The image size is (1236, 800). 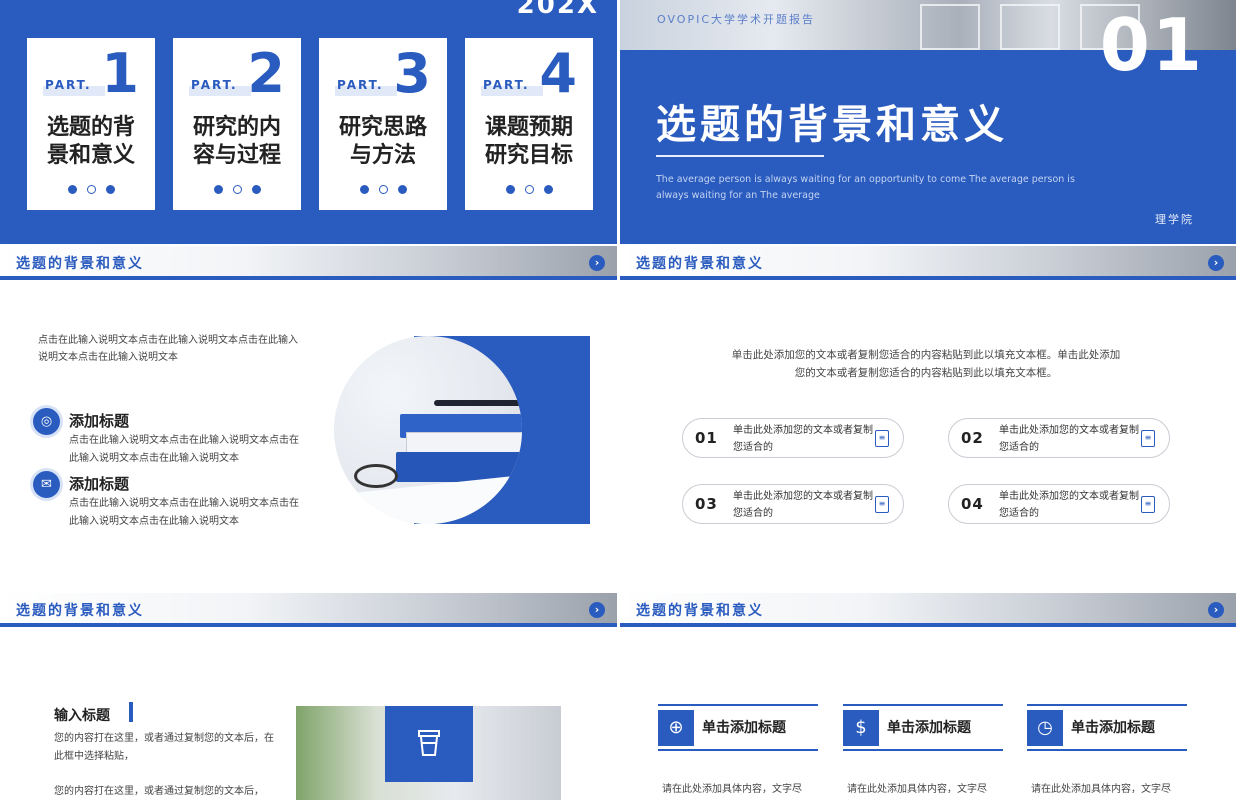 What do you see at coordinates (558, 73) in the screenshot?
I see `part-number: 4` at bounding box center [558, 73].